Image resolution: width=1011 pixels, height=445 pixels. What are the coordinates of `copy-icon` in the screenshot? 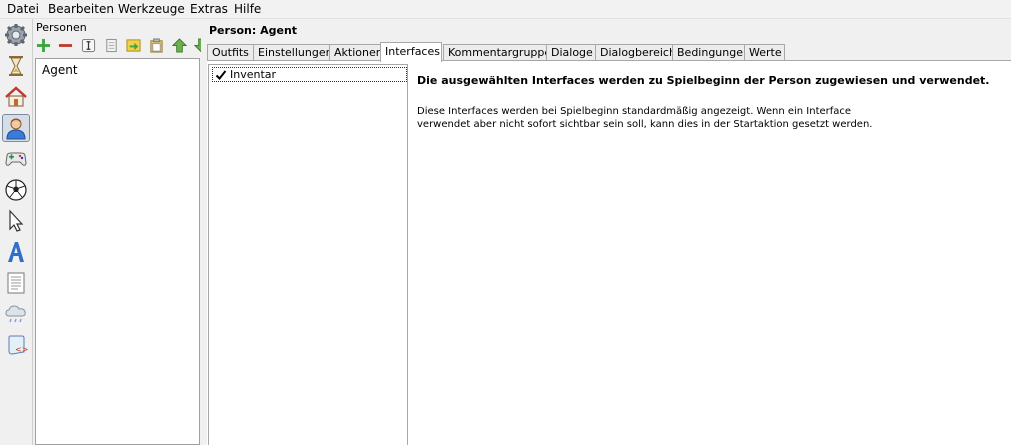 It's located at (111, 45).